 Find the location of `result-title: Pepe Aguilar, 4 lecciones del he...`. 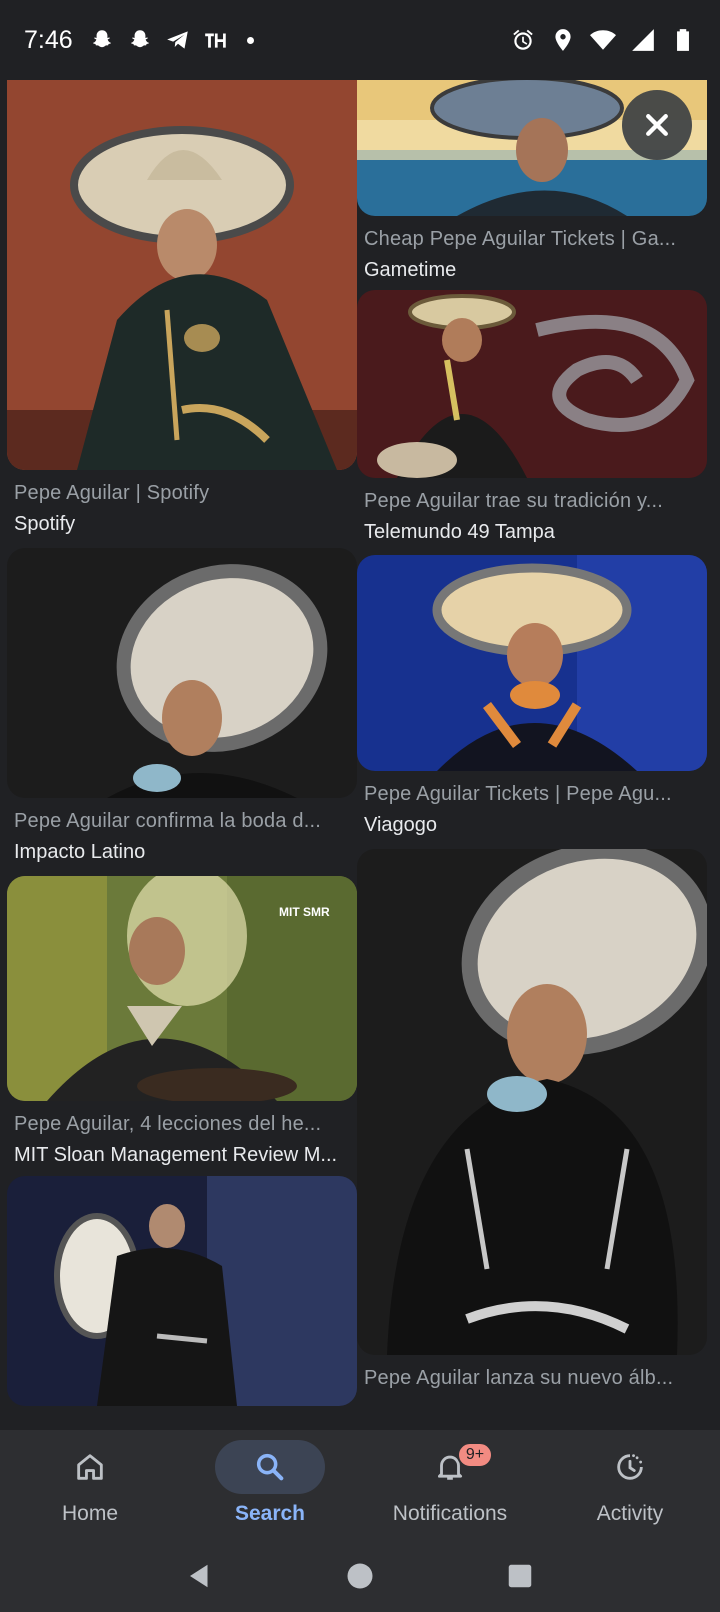

result-title: Pepe Aguilar, 4 lecciones del he... is located at coordinates (168, 1124).